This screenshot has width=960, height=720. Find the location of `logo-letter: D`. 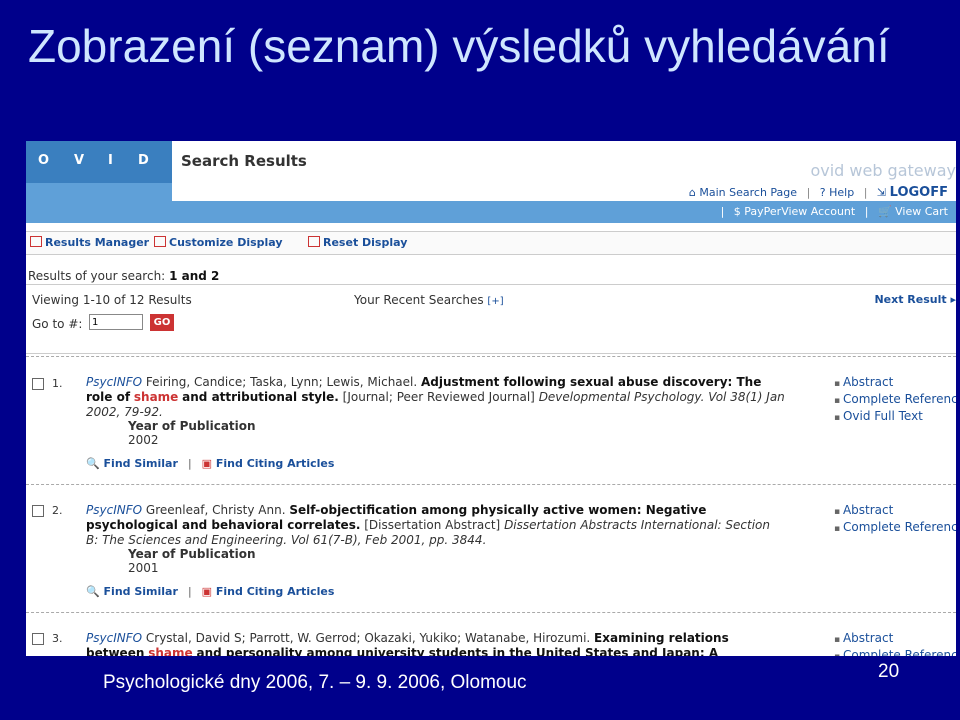

logo-letter: D is located at coordinates (143, 160).